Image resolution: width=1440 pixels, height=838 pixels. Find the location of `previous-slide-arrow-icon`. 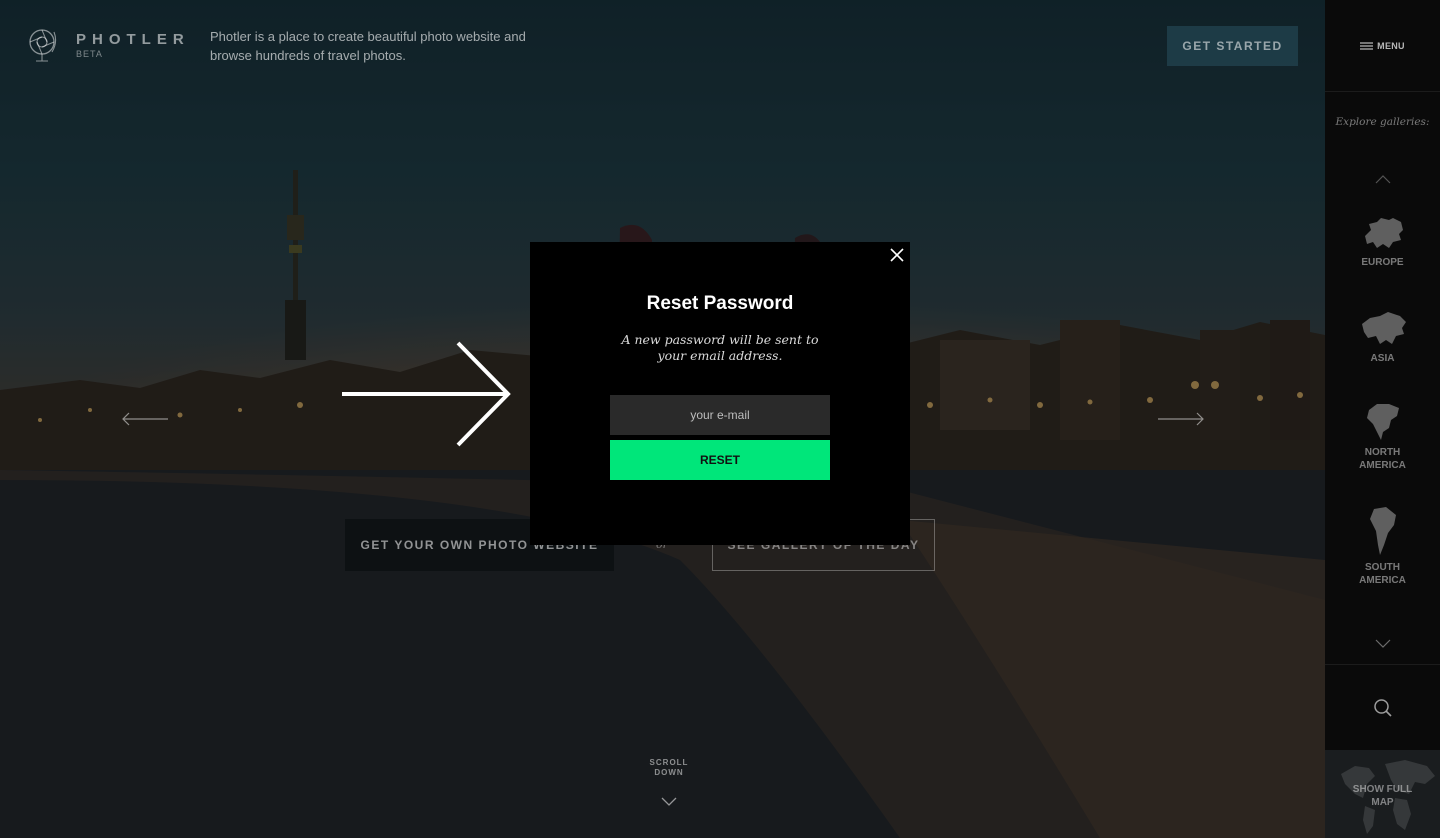

previous-slide-arrow-icon is located at coordinates (145, 419).